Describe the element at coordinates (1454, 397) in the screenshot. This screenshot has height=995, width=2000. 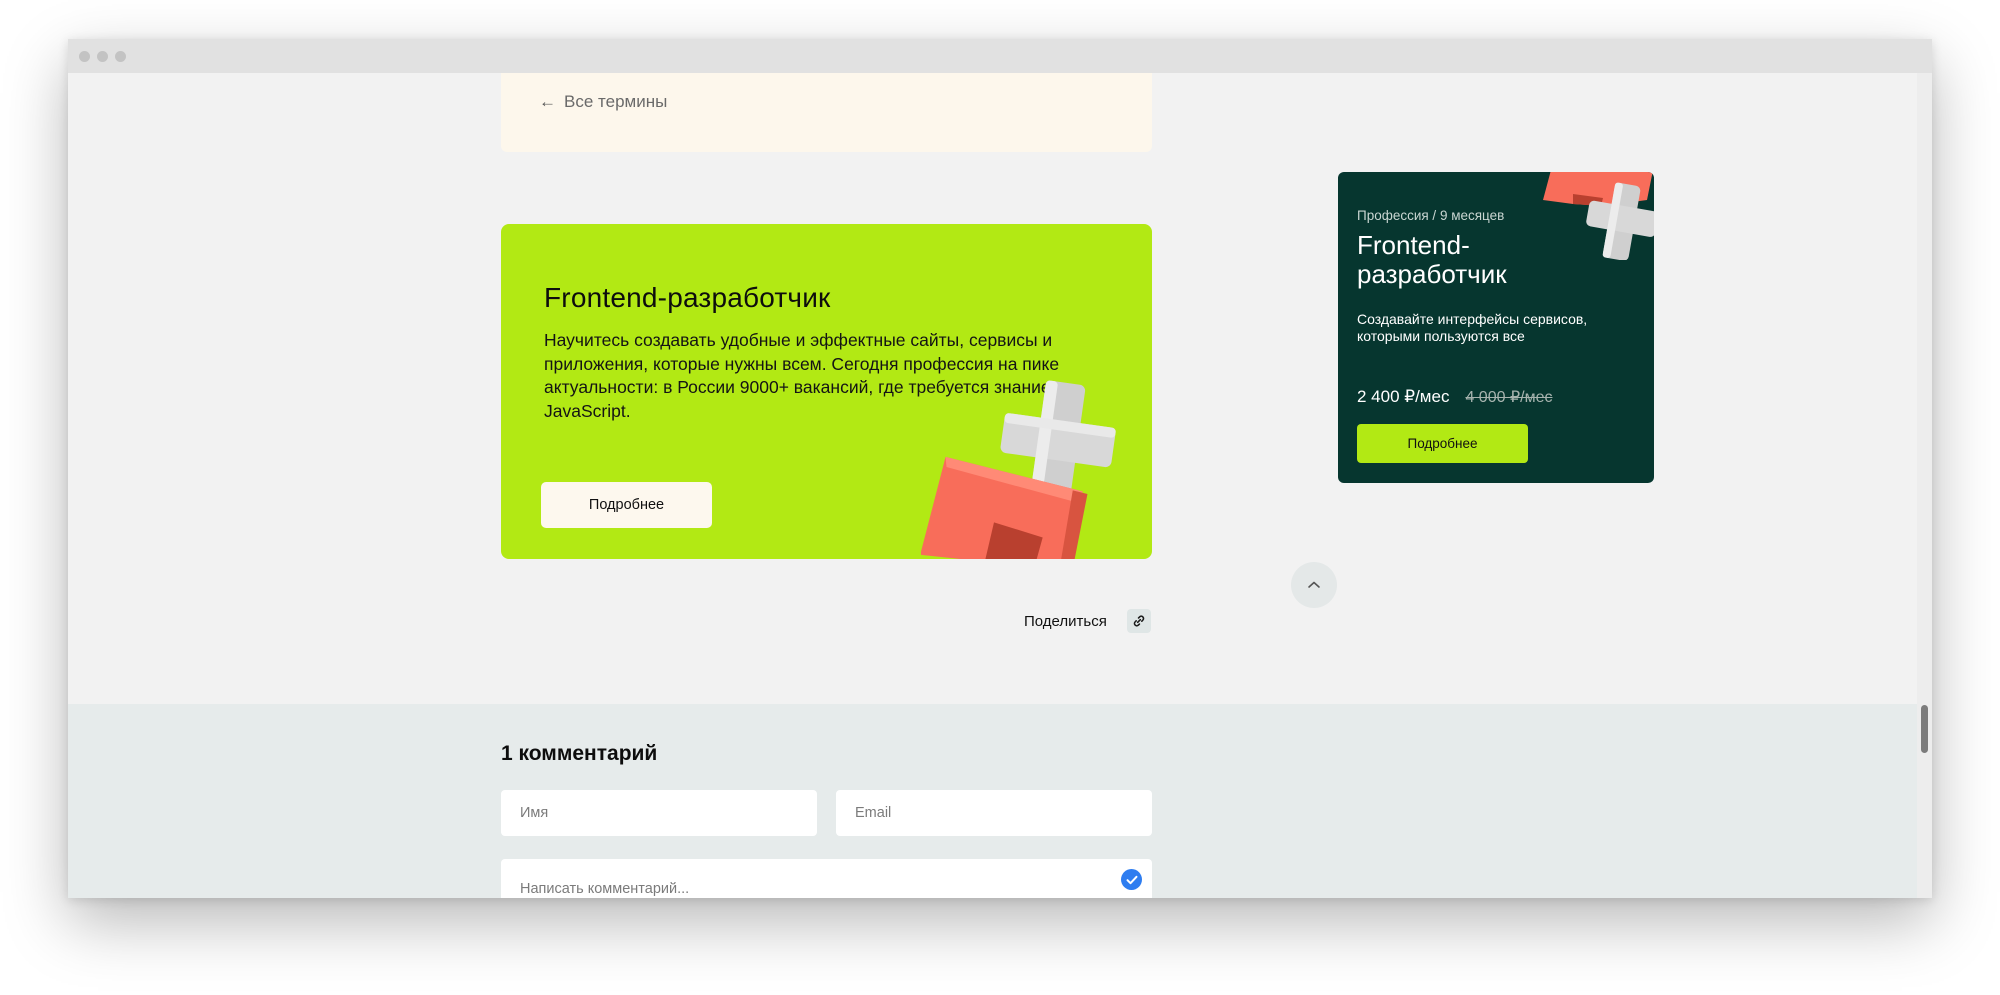
I see `course-price: 2 400 ₽/мес 4 000 ₽/мес` at that location.